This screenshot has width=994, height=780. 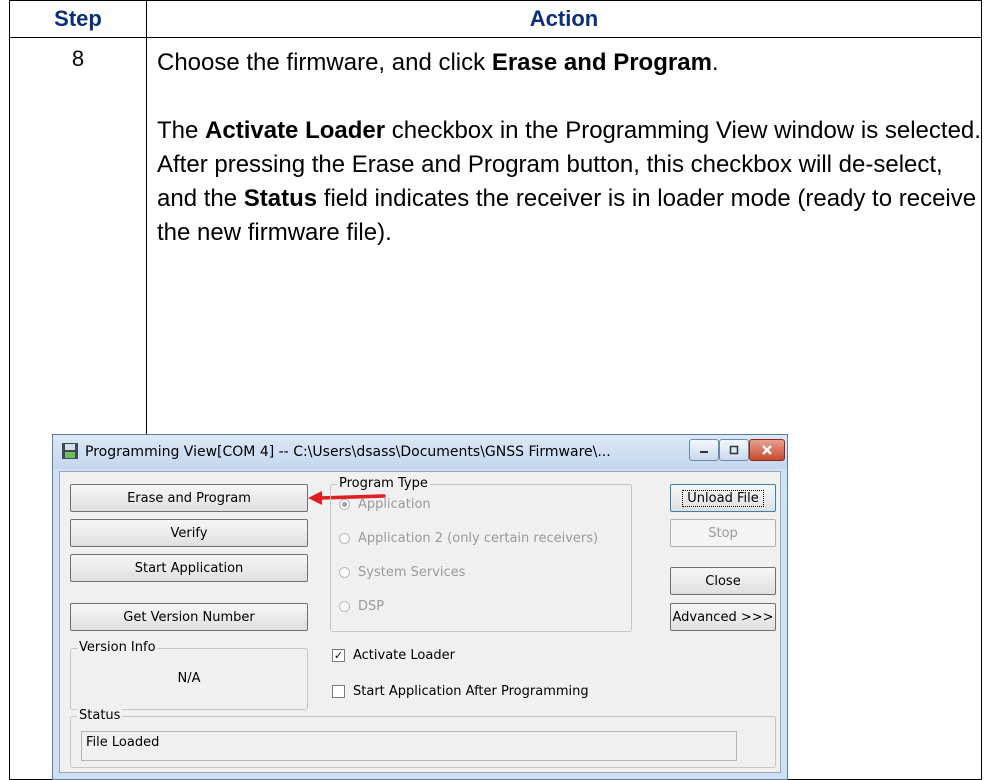 What do you see at coordinates (189, 568) in the screenshot?
I see `start-application-button: Start Application` at bounding box center [189, 568].